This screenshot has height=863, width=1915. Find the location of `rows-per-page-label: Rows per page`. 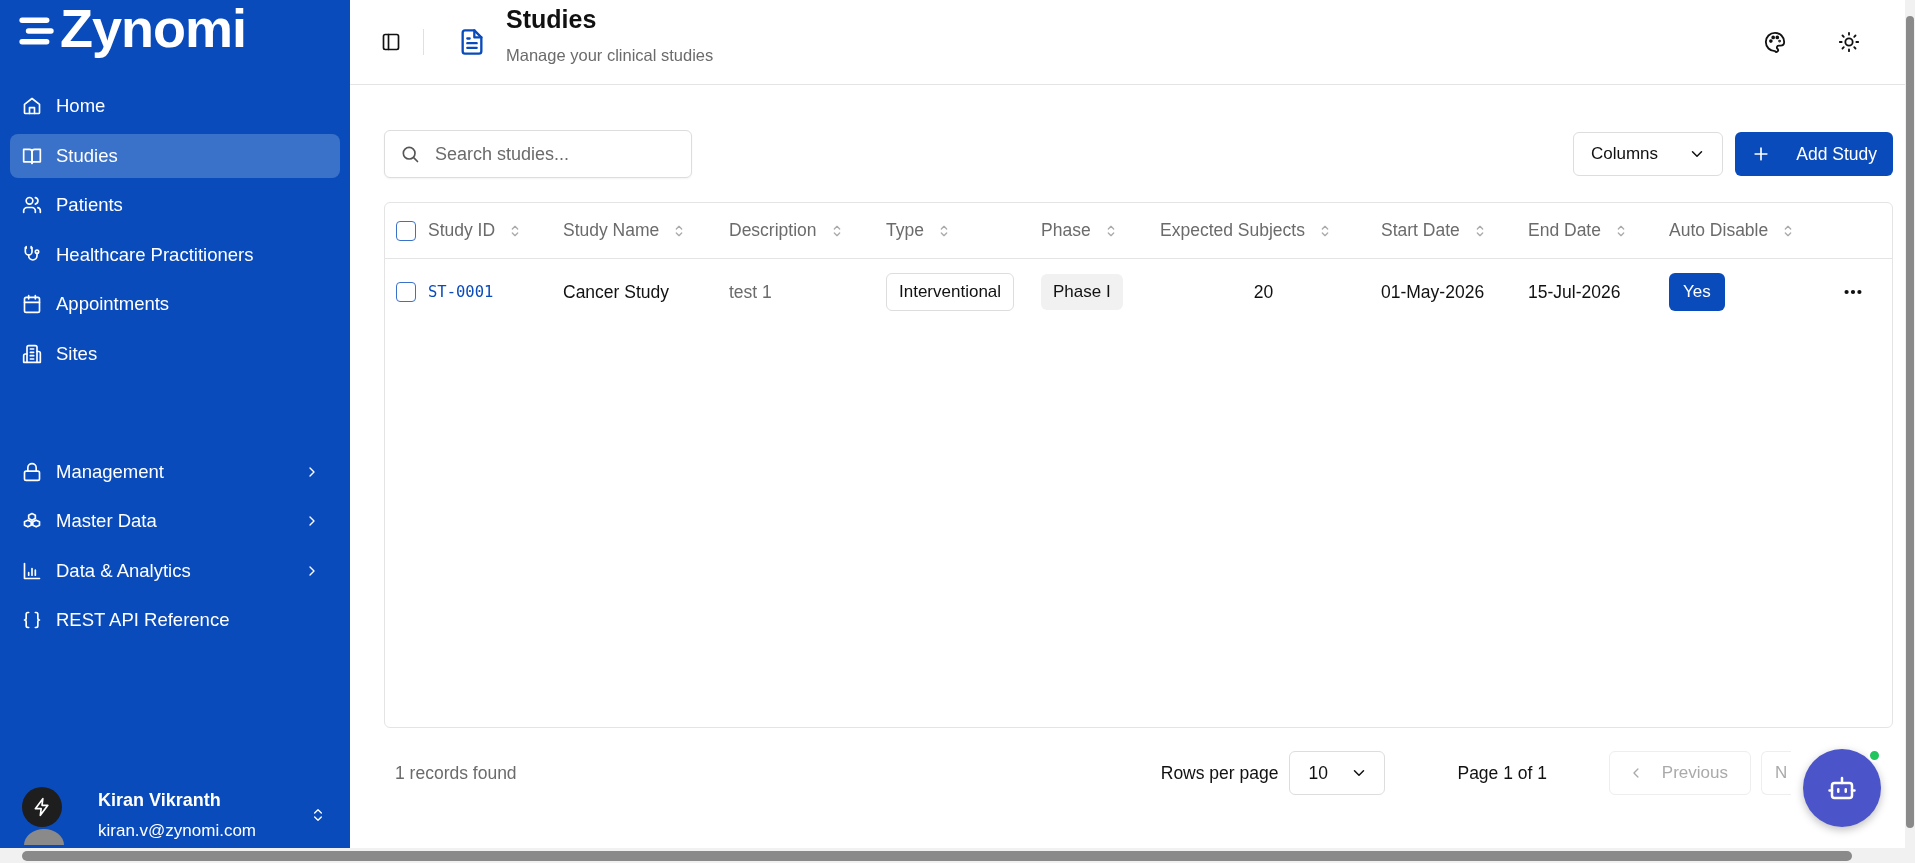

rows-per-page-label: Rows per page is located at coordinates (1219, 773).